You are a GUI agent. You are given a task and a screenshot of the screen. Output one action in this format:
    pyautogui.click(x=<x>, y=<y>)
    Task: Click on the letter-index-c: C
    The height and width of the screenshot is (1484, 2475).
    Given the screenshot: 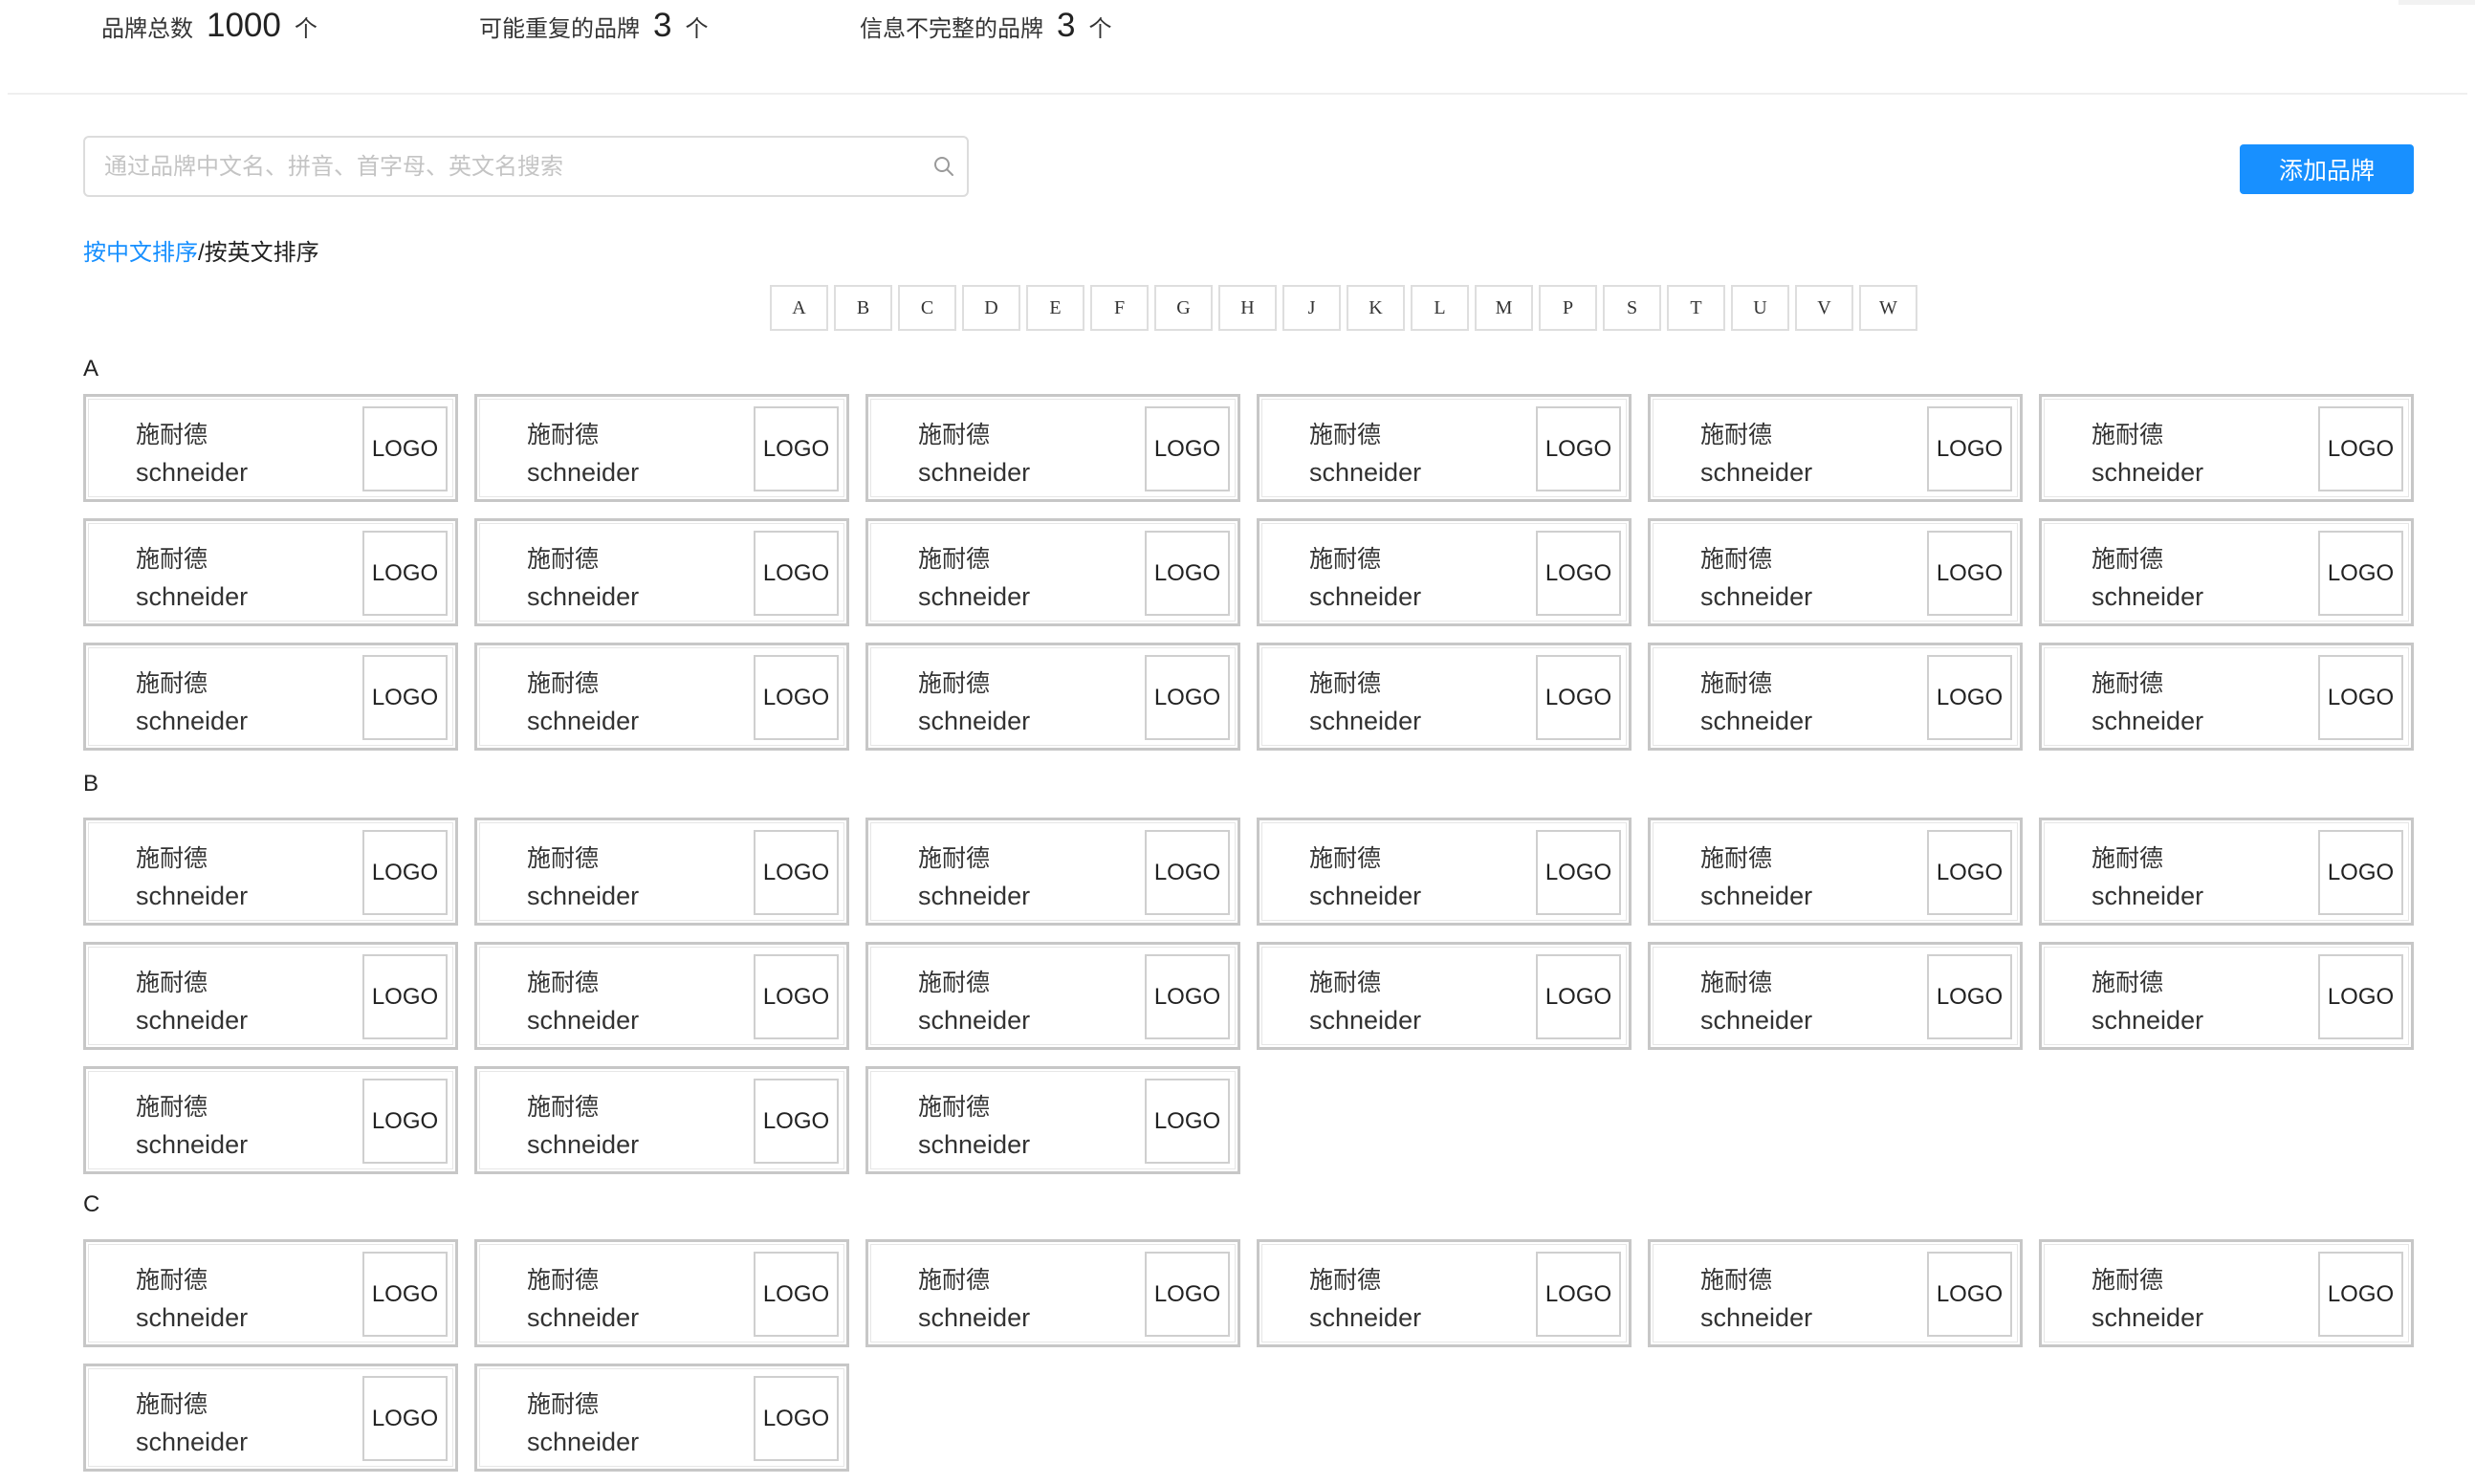 What is the action you would take?
    pyautogui.click(x=927, y=308)
    